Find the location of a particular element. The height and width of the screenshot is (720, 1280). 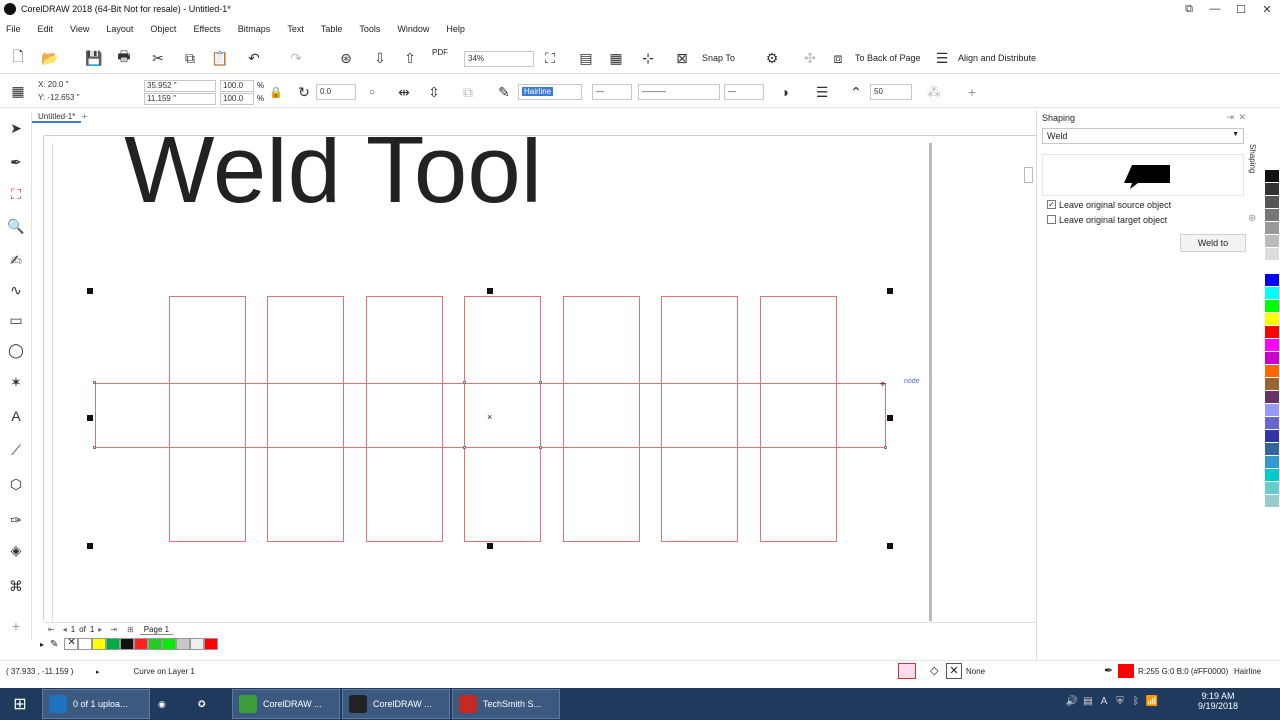

full-screen-icon: ⛶ is located at coordinates (550, 58).